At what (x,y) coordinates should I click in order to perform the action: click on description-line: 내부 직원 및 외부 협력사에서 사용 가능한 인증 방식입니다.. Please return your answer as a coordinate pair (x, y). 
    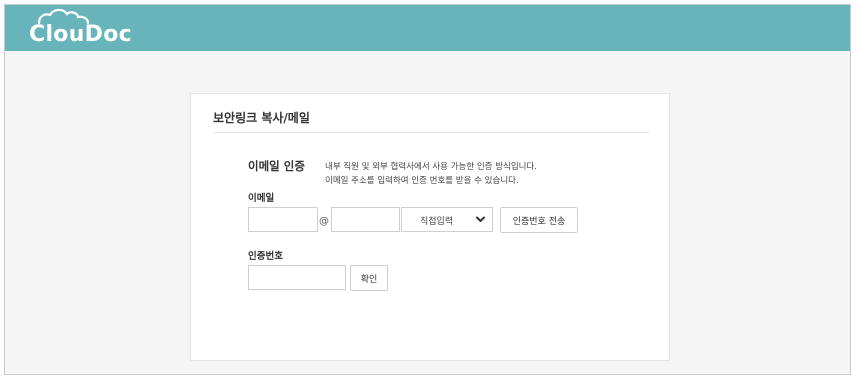
    Looking at the image, I should click on (431, 167).